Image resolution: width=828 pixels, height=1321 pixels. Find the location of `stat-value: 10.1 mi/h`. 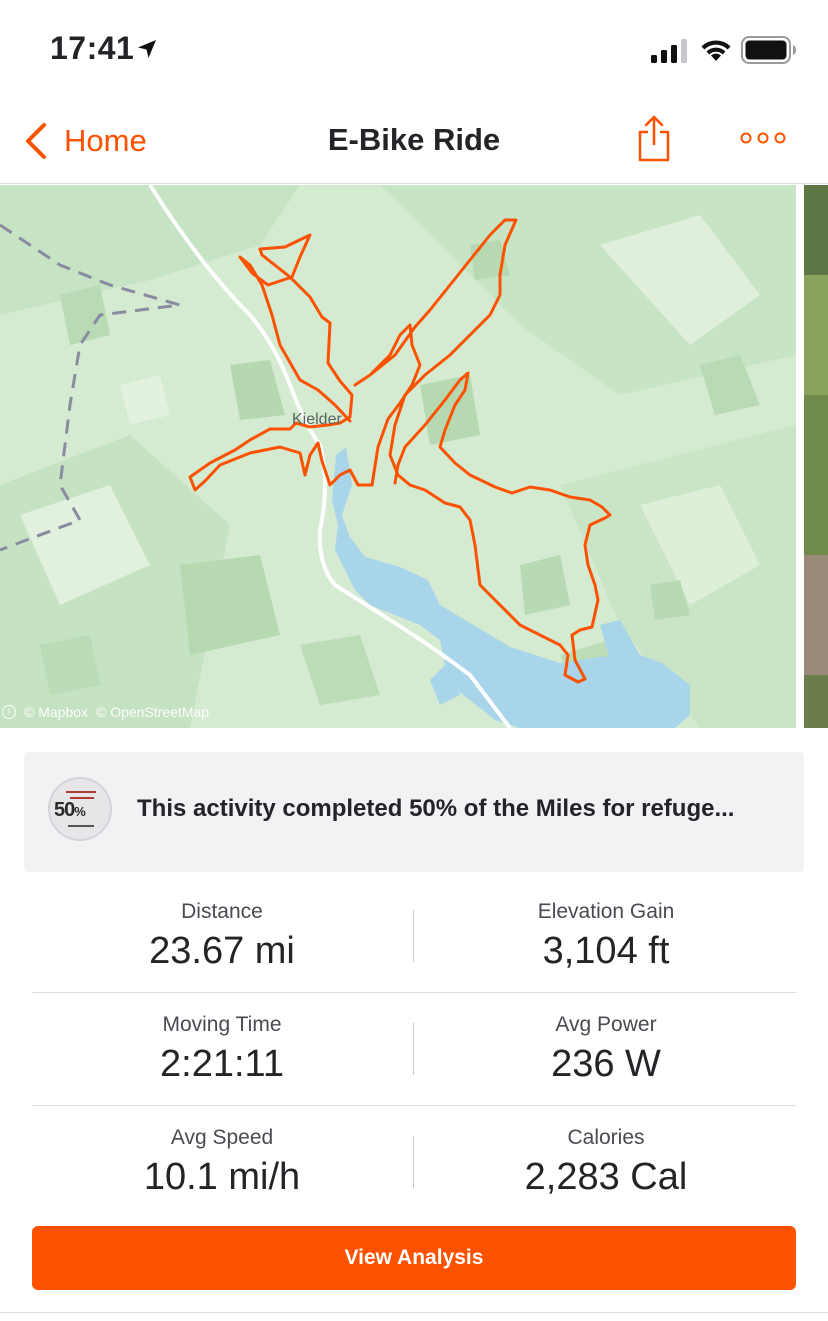

stat-value: 10.1 mi/h is located at coordinates (222, 1177).